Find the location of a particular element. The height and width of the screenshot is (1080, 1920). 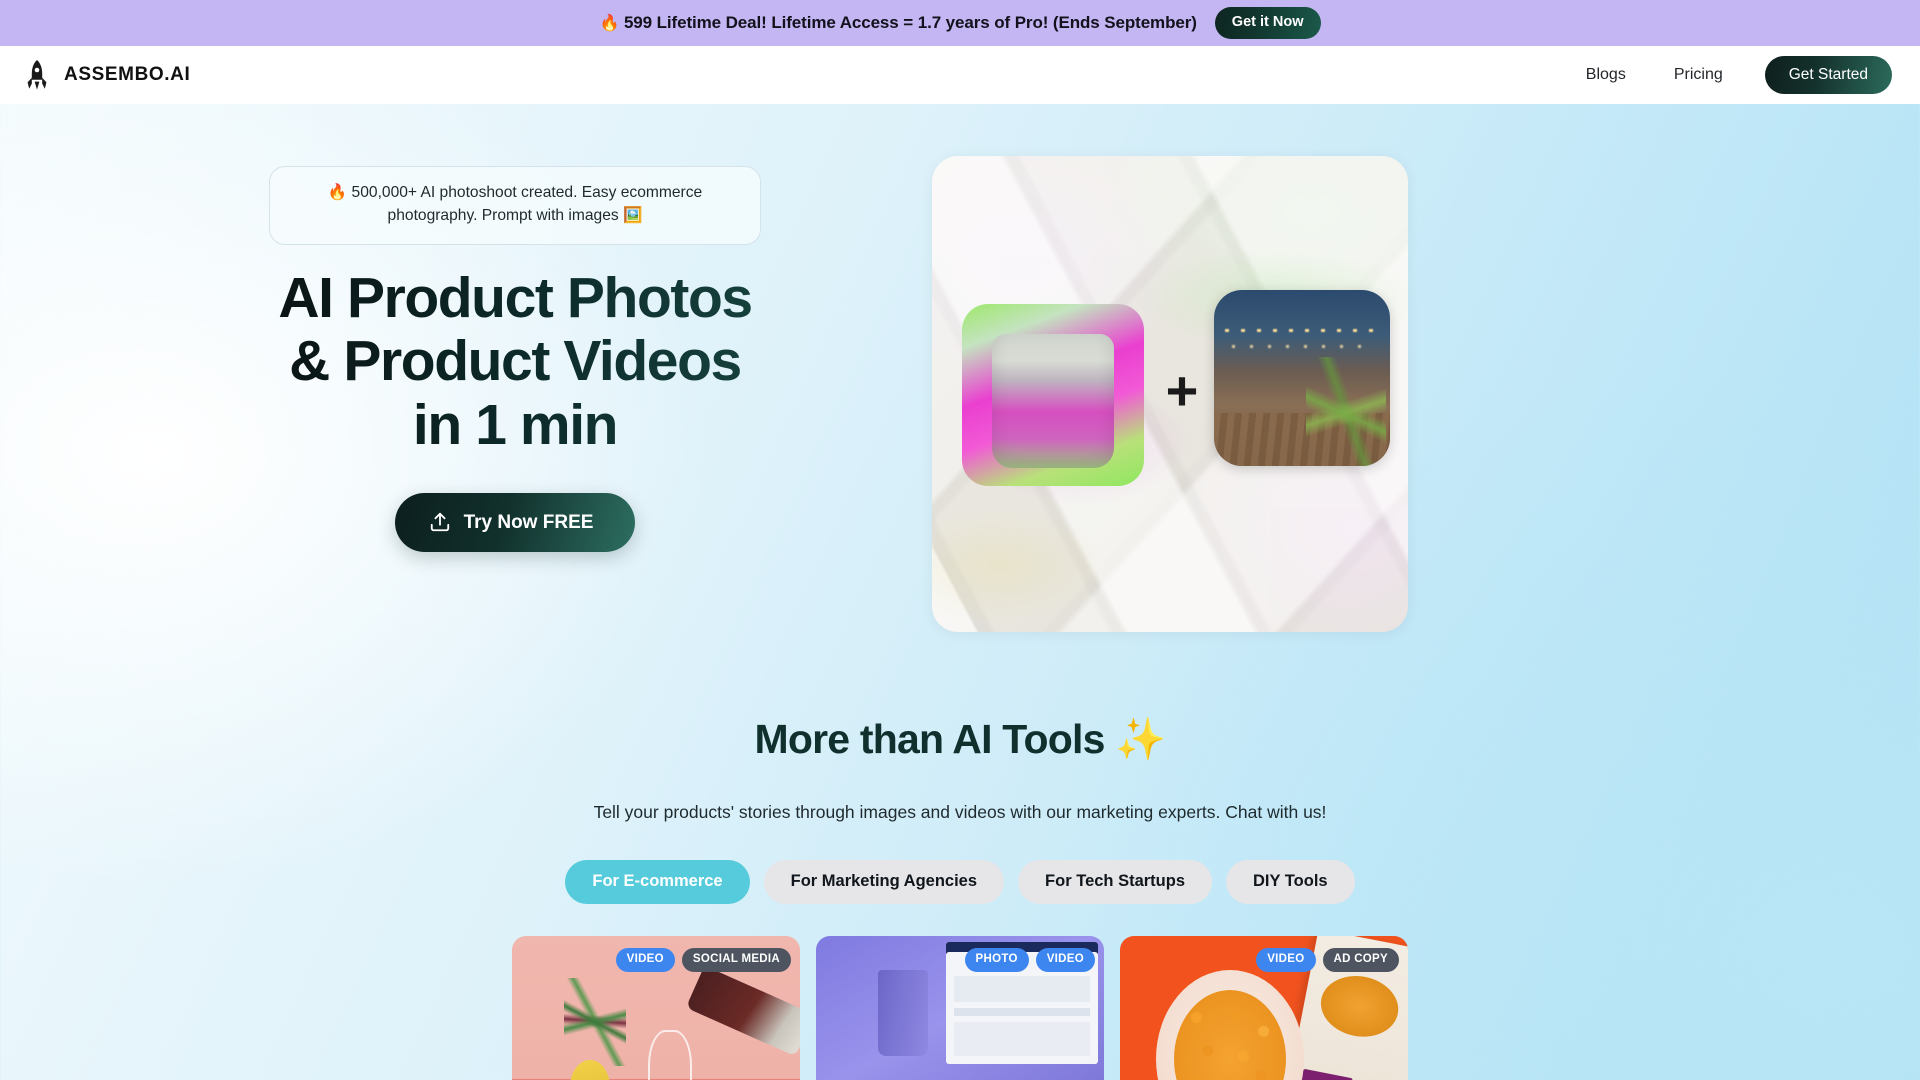

nav-link-pricing: Pricing is located at coordinates (1698, 75).